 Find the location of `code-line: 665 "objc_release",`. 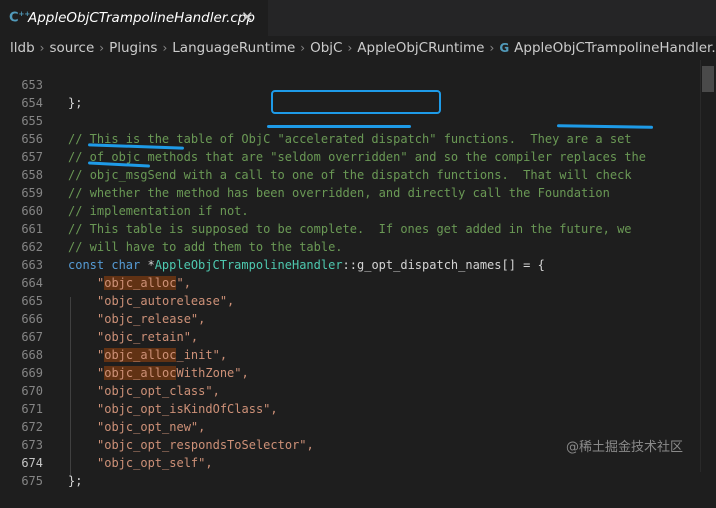

code-line: 665 "objc_release", is located at coordinates (350, 300).